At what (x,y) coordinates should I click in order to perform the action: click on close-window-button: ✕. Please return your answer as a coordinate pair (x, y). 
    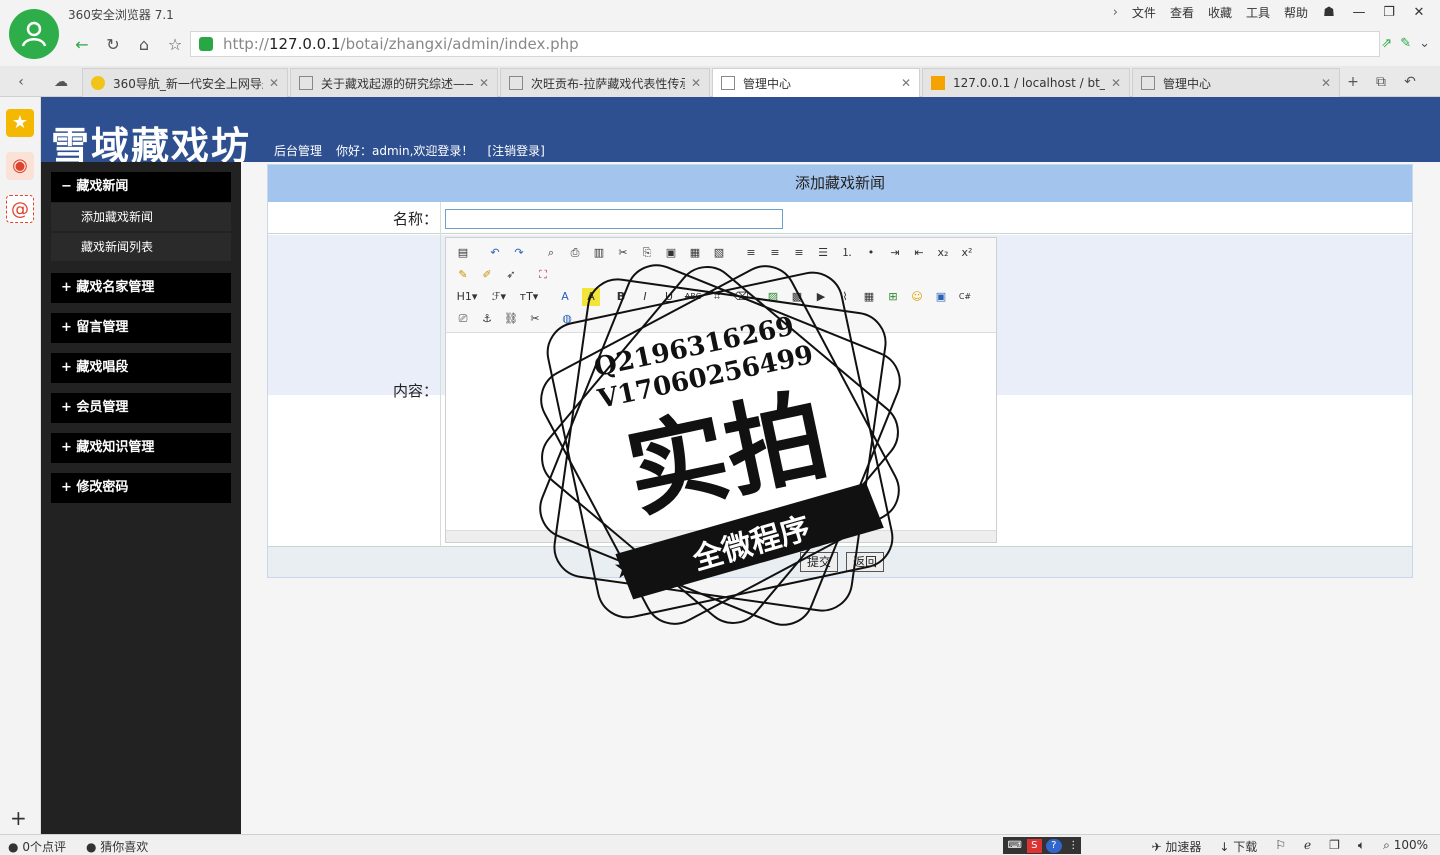
    Looking at the image, I should click on (1419, 13).